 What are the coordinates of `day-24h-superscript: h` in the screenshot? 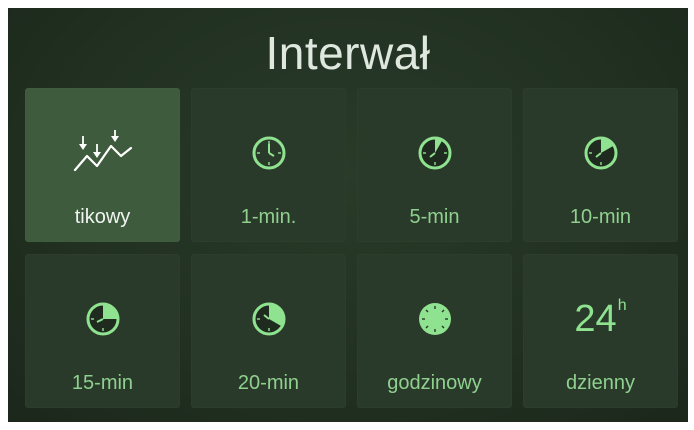 It's located at (622, 305).